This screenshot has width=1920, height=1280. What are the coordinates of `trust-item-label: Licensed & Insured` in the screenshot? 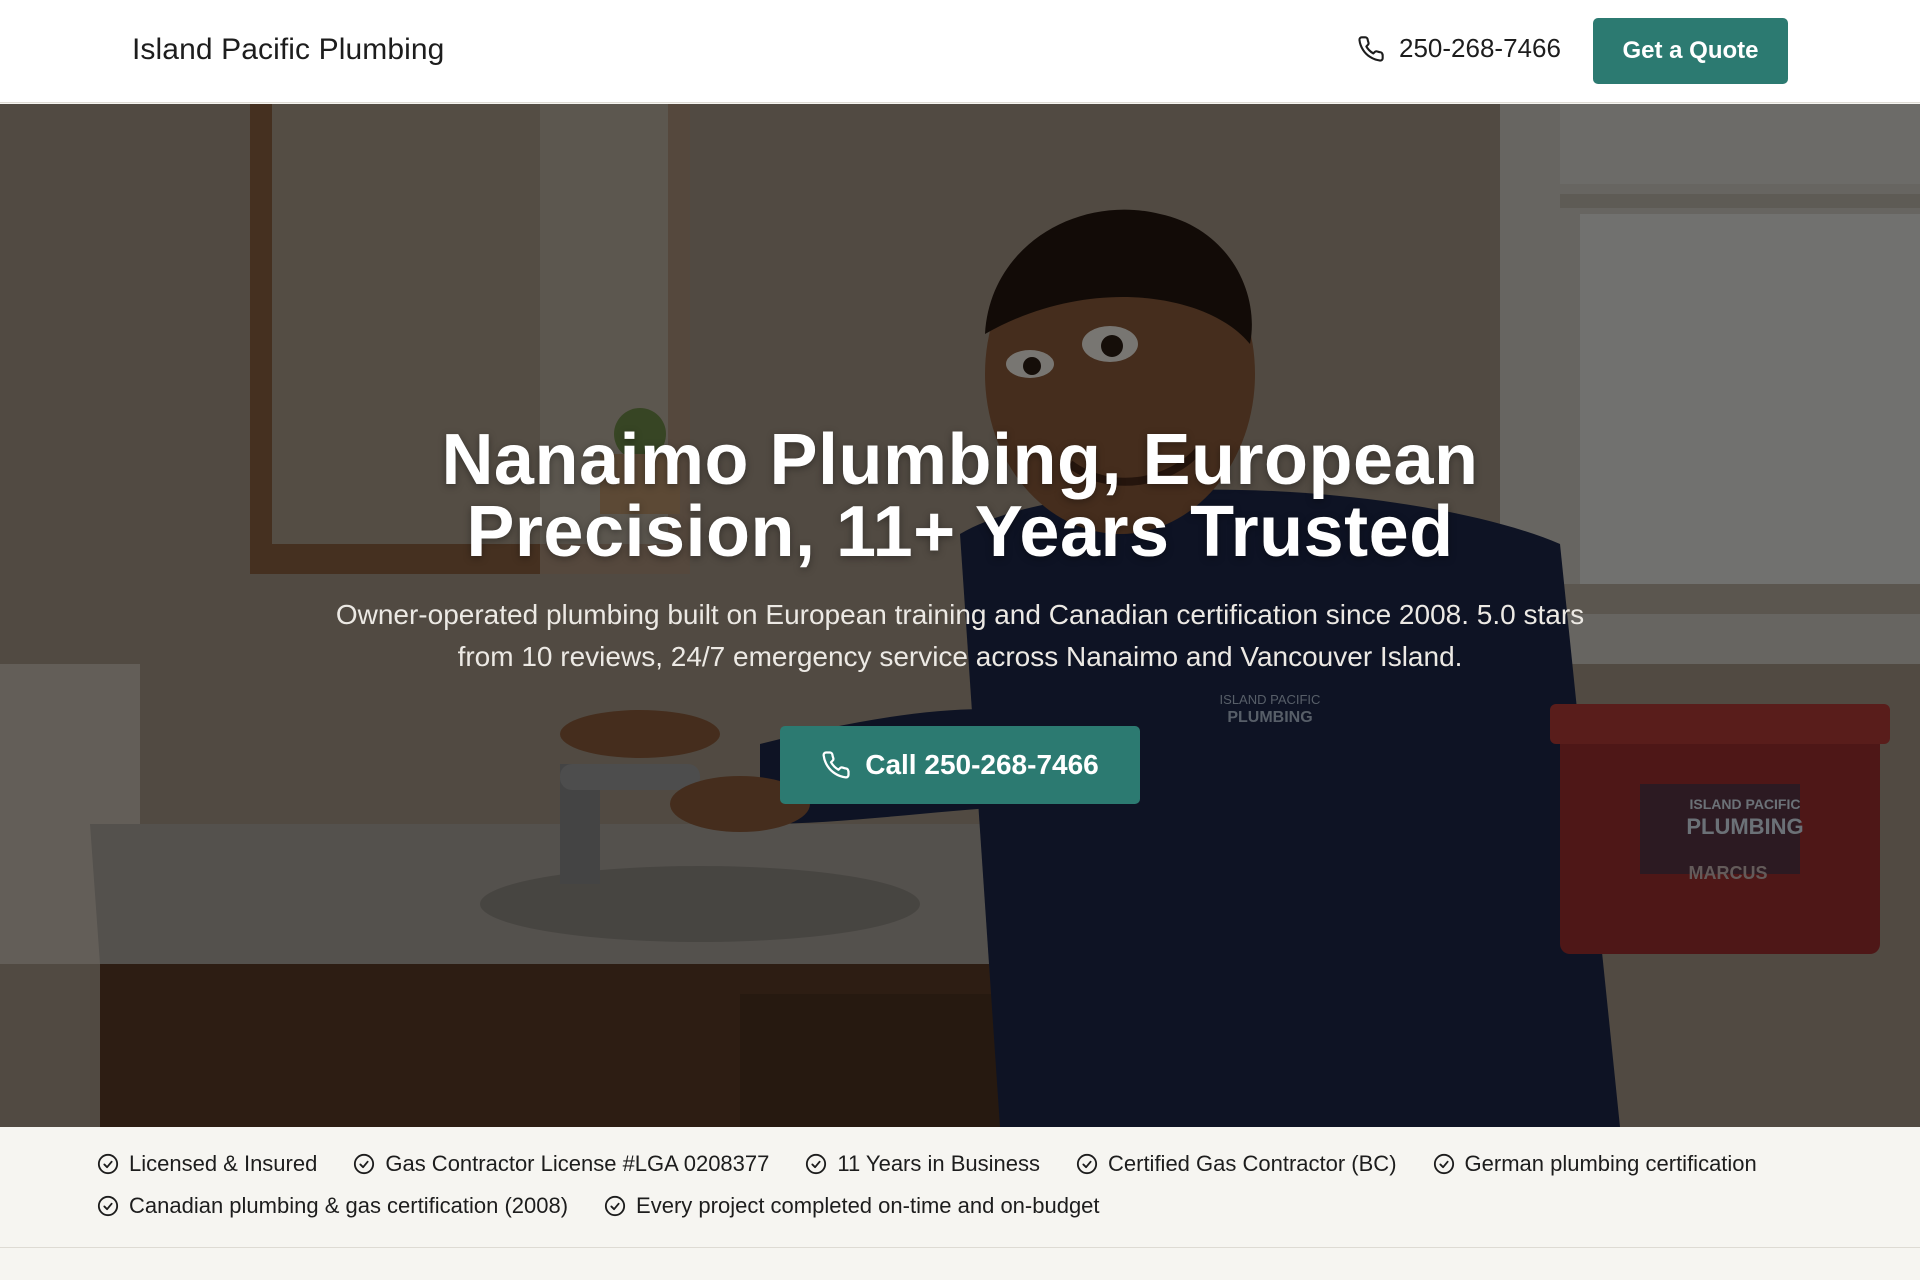 It's located at (223, 1163).